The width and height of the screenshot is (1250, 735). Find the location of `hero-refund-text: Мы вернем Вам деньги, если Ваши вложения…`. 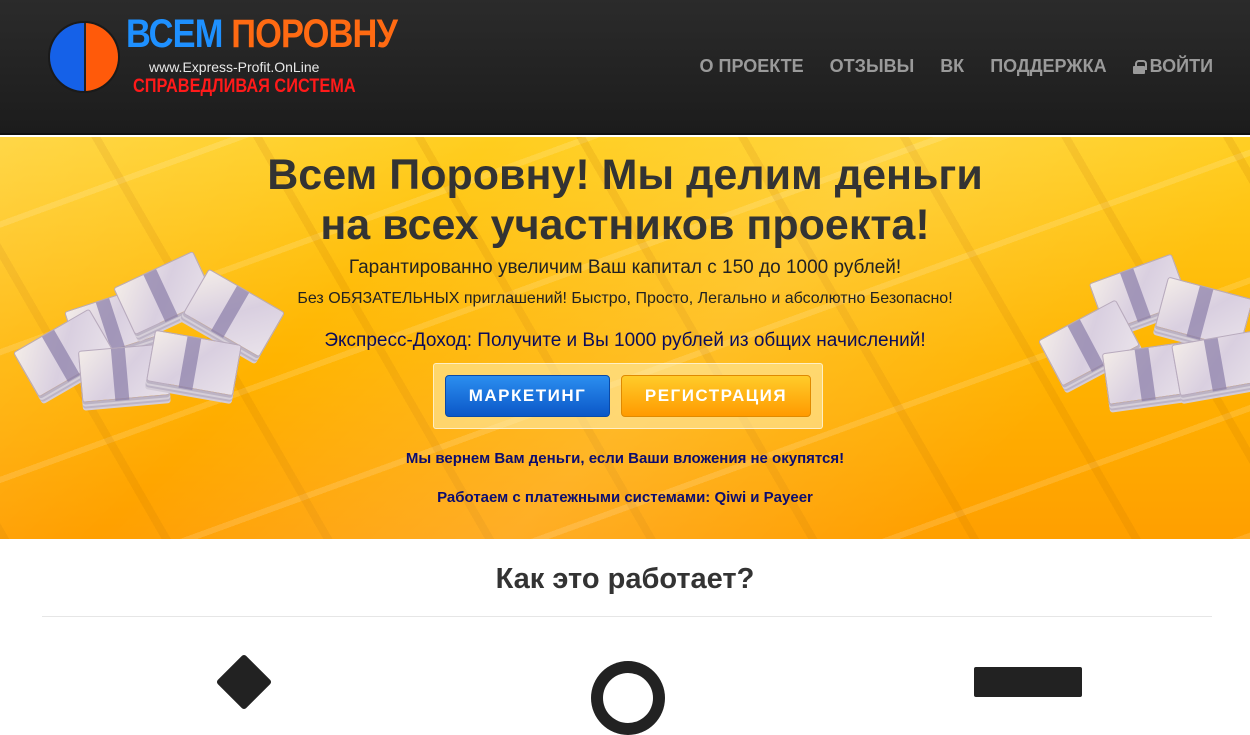

hero-refund-text: Мы вернем Вам деньги, если Ваши вложения… is located at coordinates (625, 458).